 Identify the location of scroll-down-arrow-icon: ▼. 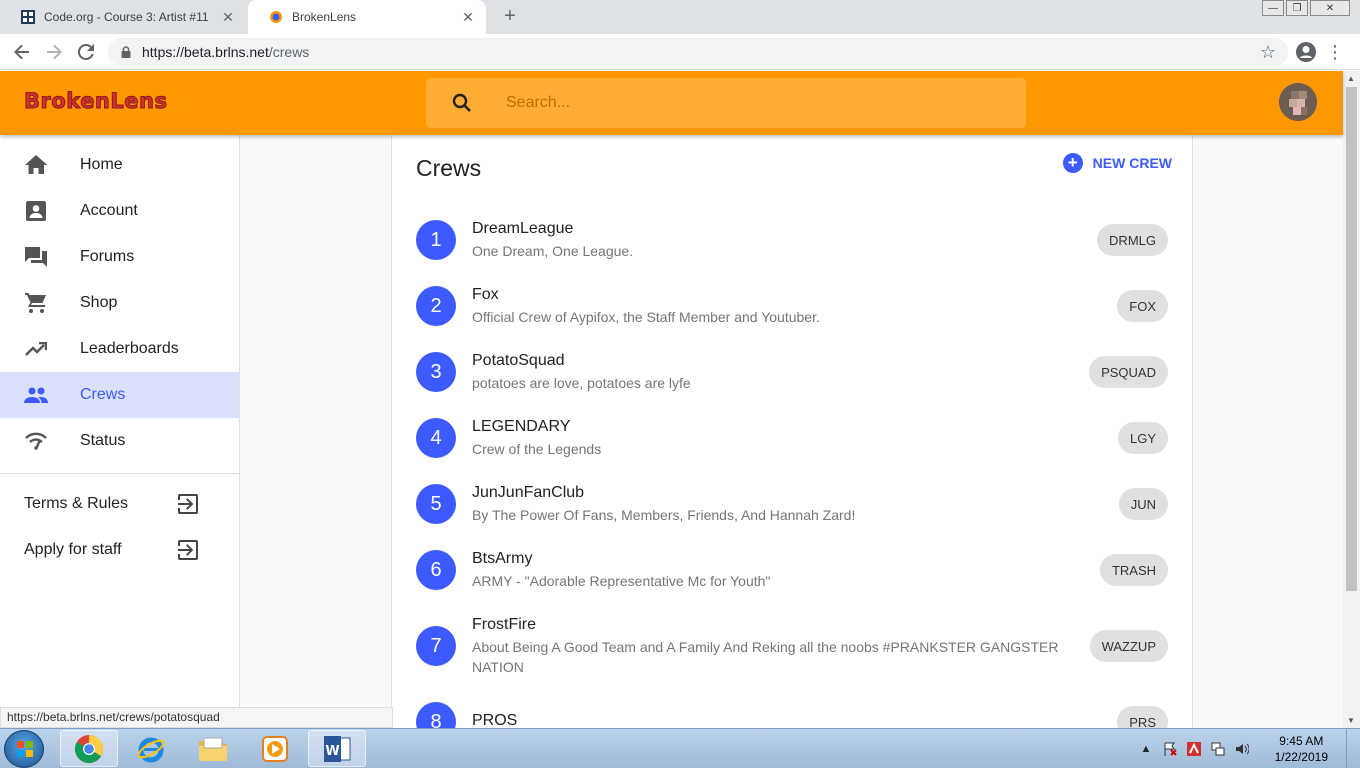
(1351, 720).